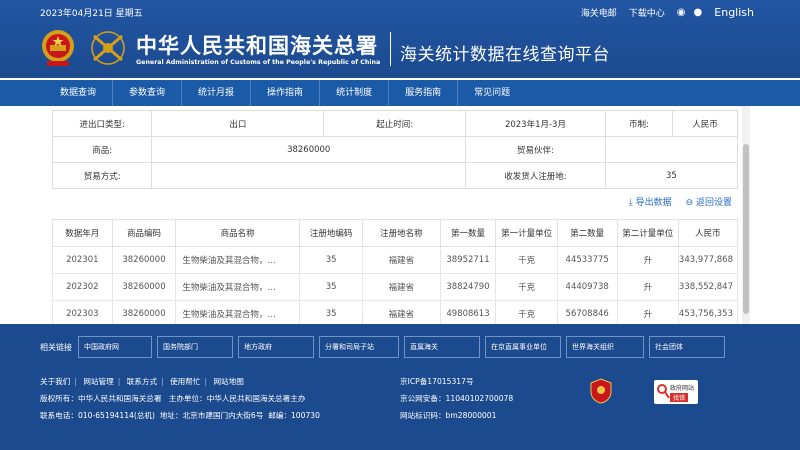 This screenshot has height=450, width=800. Describe the element at coordinates (647, 12) in the screenshot. I see `download-center-link: 下载中心` at that location.